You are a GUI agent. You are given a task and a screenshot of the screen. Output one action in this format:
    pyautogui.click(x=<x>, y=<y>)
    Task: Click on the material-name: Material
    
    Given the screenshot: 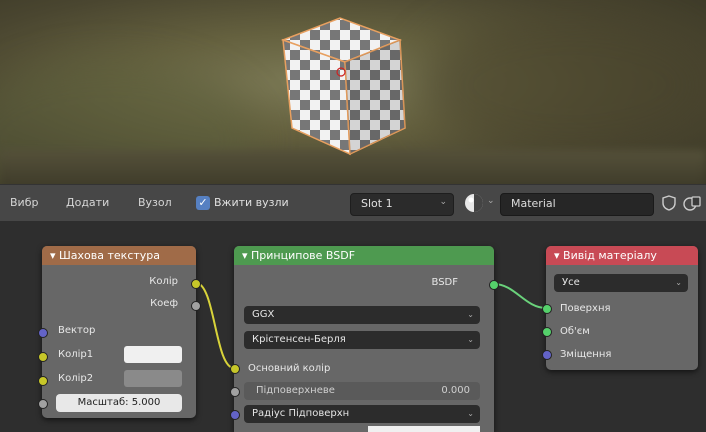 What is the action you would take?
    pyautogui.click(x=533, y=203)
    